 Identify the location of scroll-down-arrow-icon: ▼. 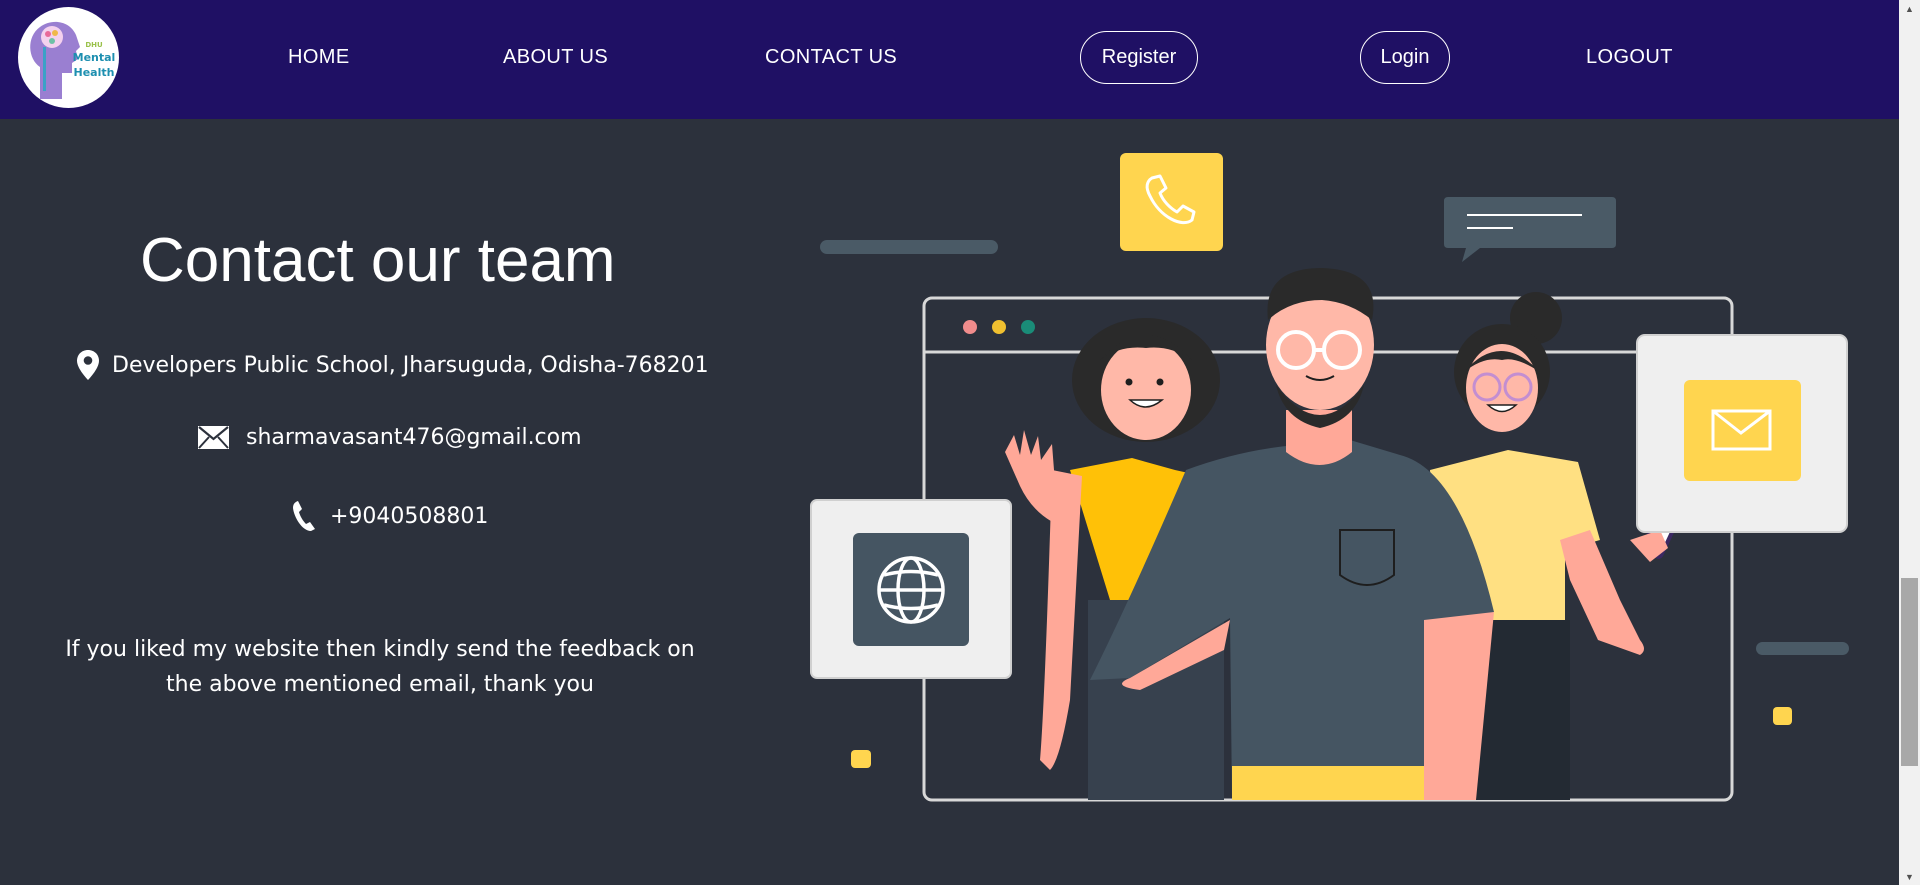
(1909, 876).